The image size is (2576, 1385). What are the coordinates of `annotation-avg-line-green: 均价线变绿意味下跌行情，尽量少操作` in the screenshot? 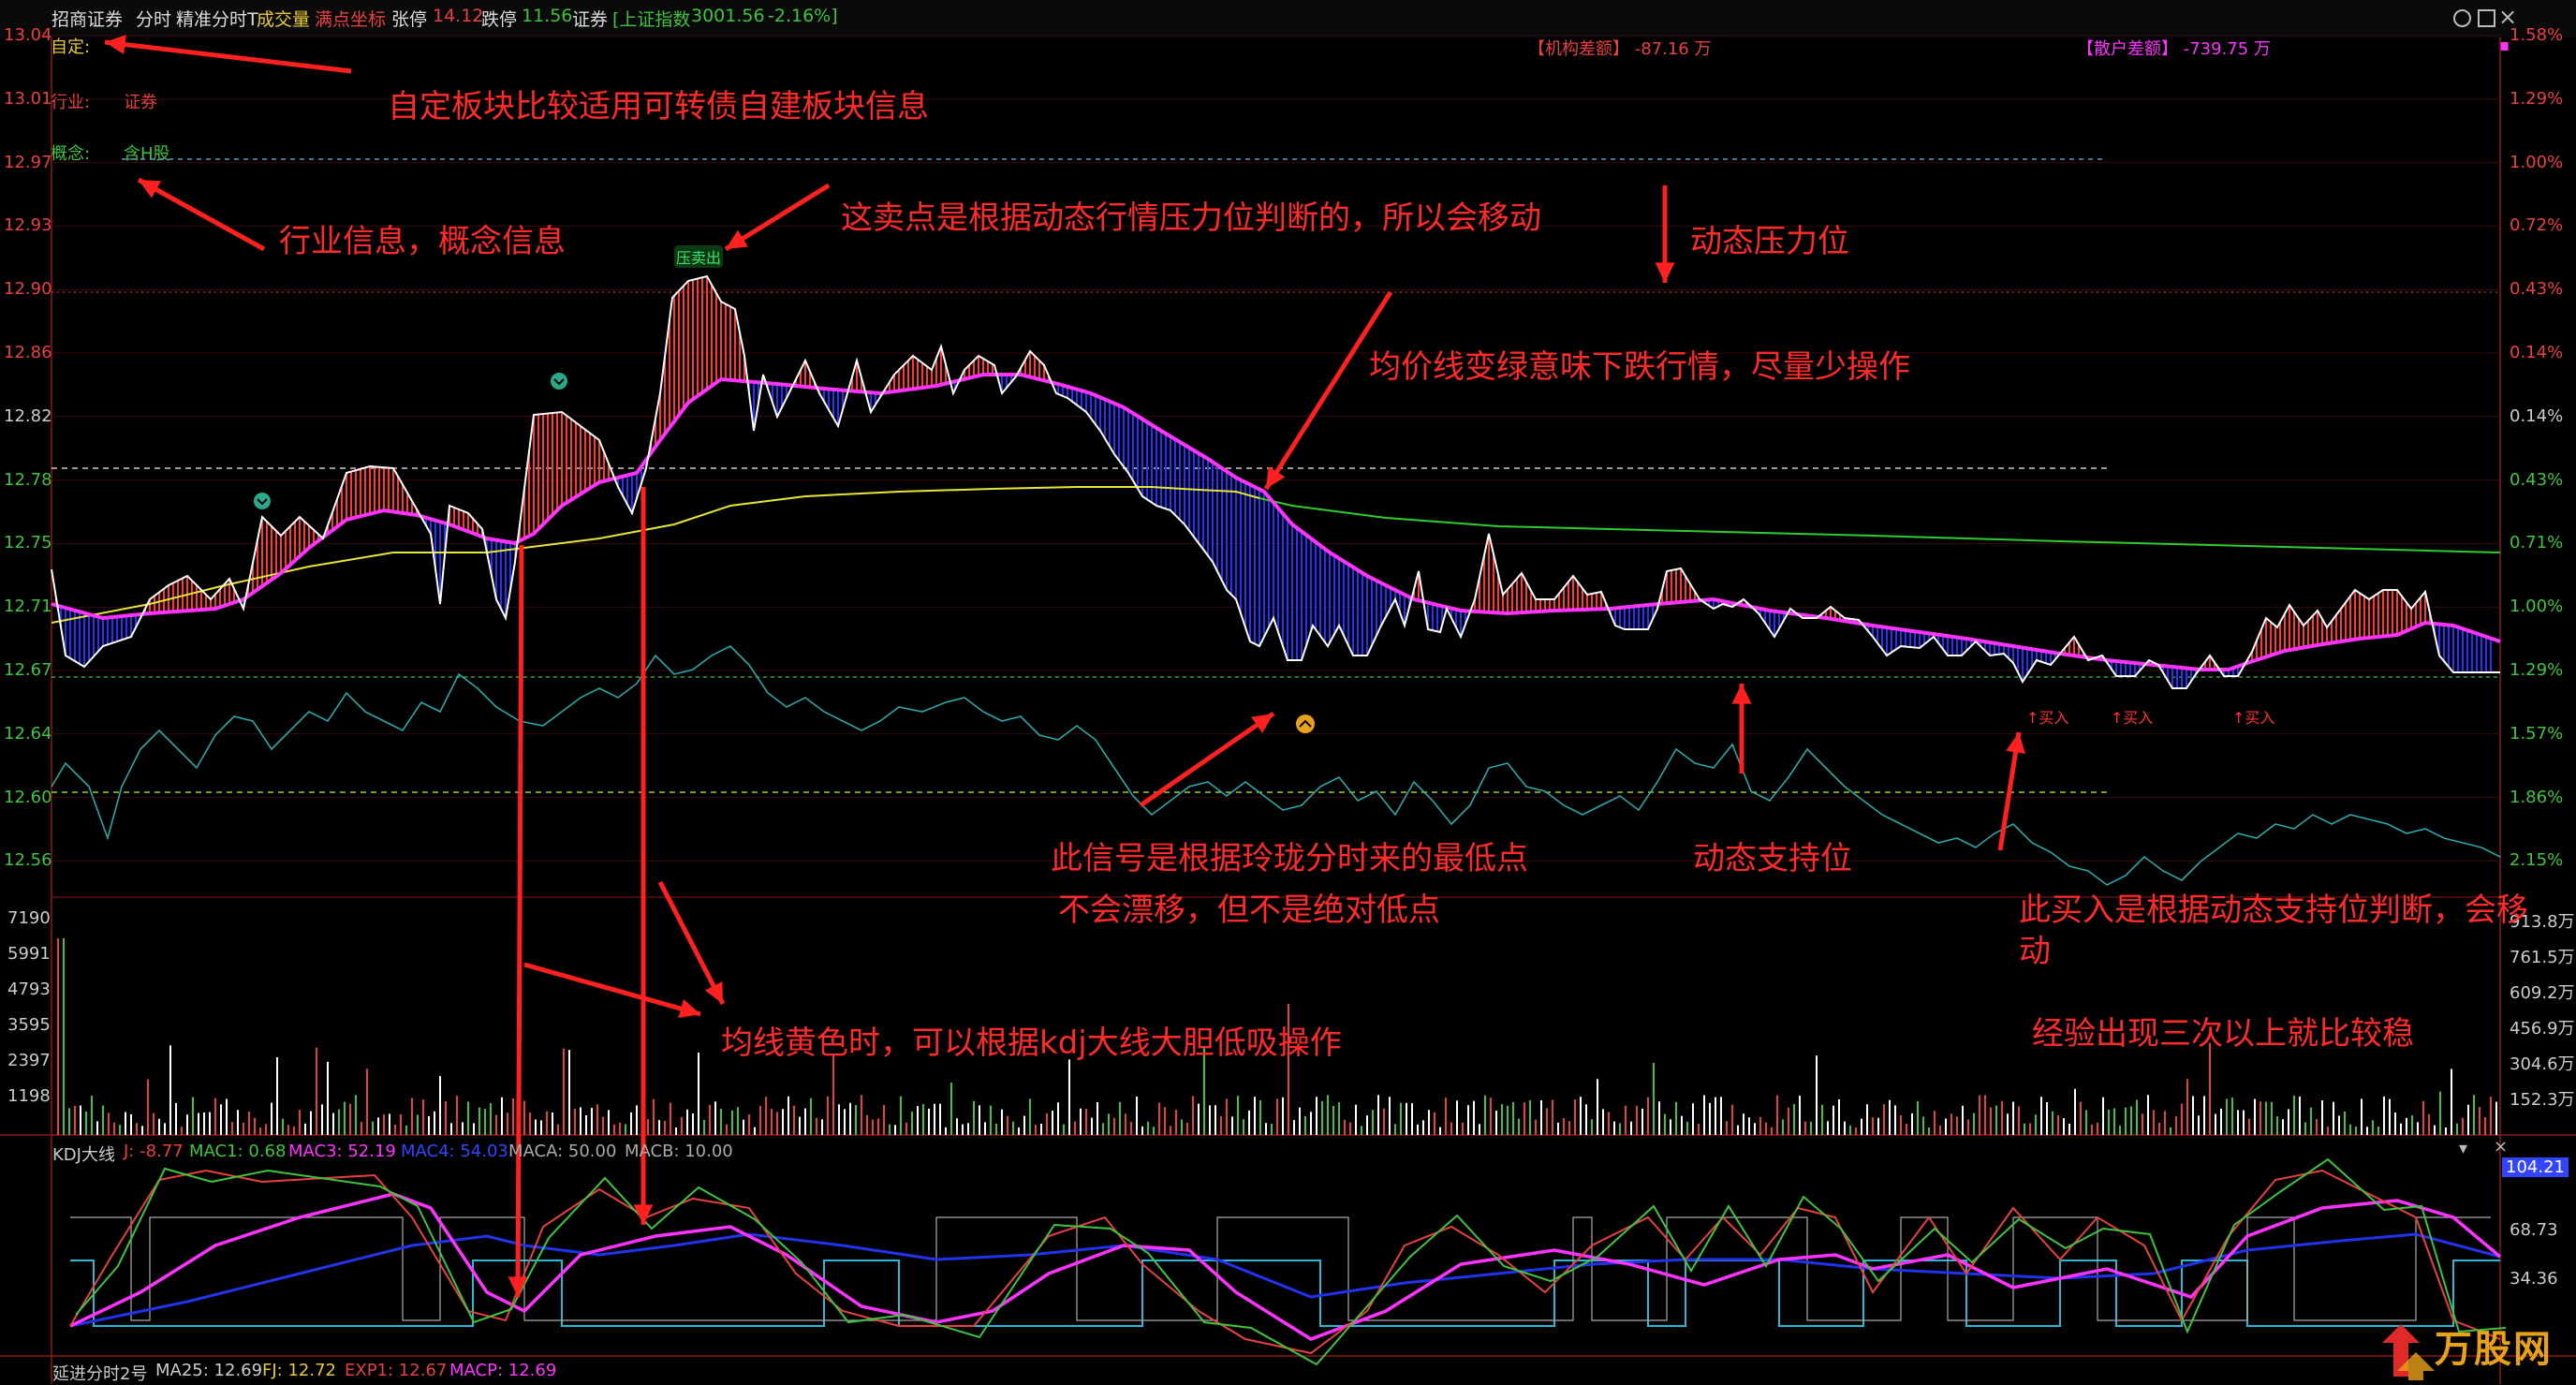 It's located at (1639, 367).